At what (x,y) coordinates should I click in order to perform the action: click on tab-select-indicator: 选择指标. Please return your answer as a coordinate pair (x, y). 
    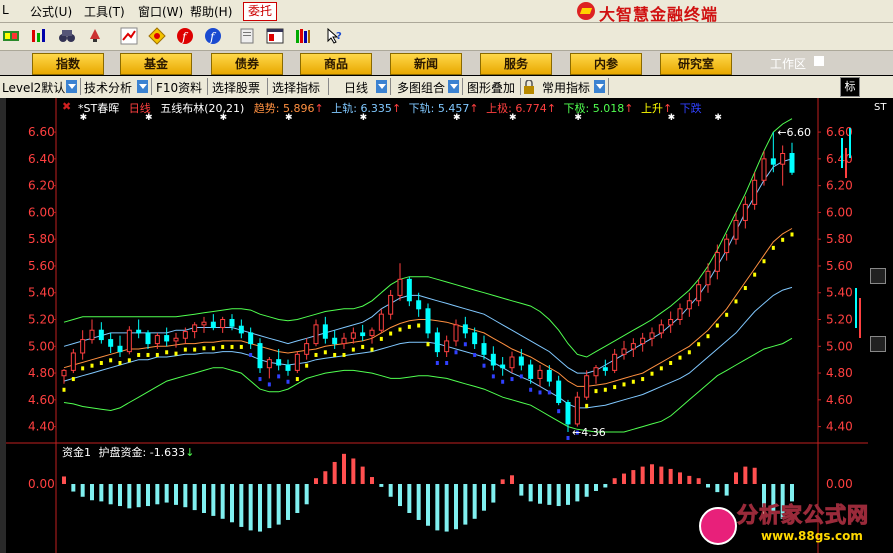
    Looking at the image, I should click on (296, 87).